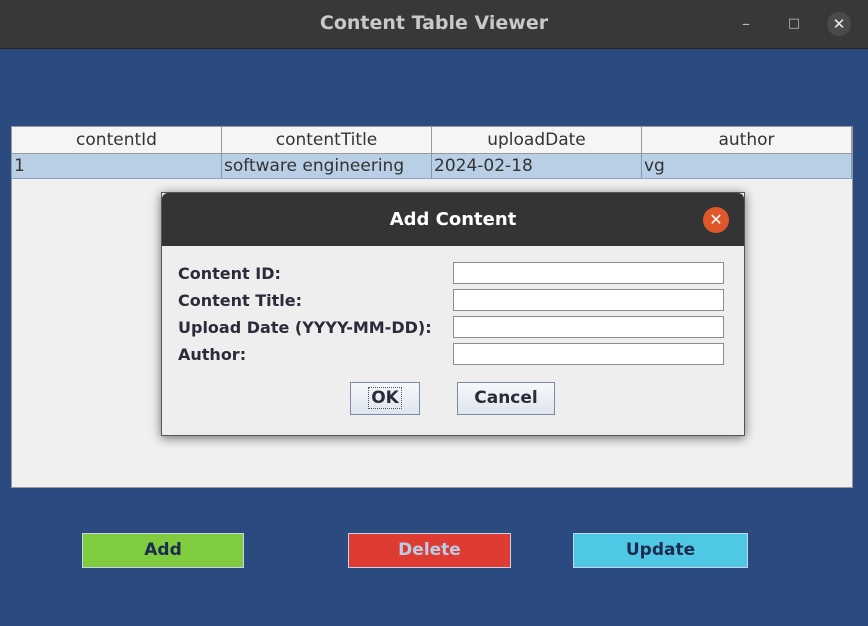 Image resolution: width=868 pixels, height=626 pixels. Describe the element at coordinates (588, 354) in the screenshot. I see `author-field` at that location.